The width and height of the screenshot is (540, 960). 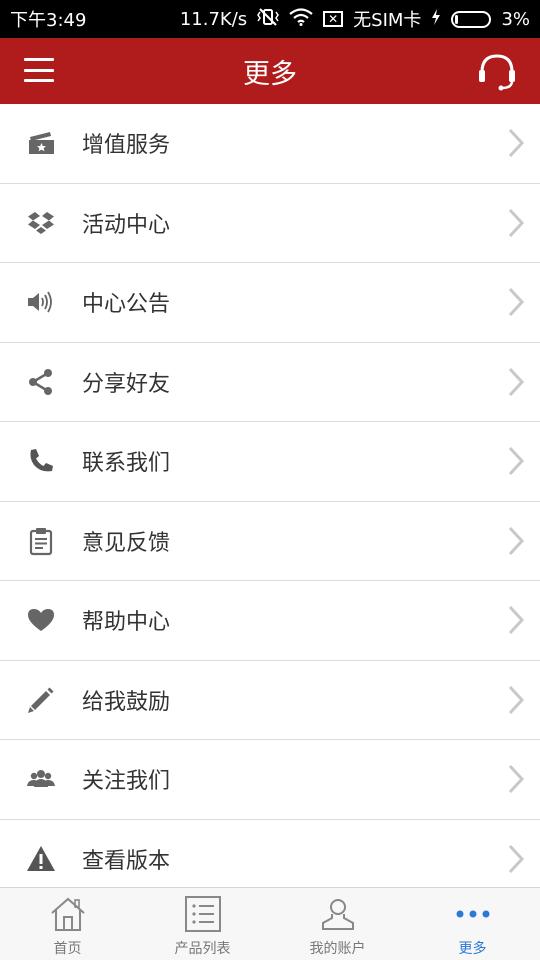 I want to click on sim-status: 无SIM卡, so click(x=387, y=20).